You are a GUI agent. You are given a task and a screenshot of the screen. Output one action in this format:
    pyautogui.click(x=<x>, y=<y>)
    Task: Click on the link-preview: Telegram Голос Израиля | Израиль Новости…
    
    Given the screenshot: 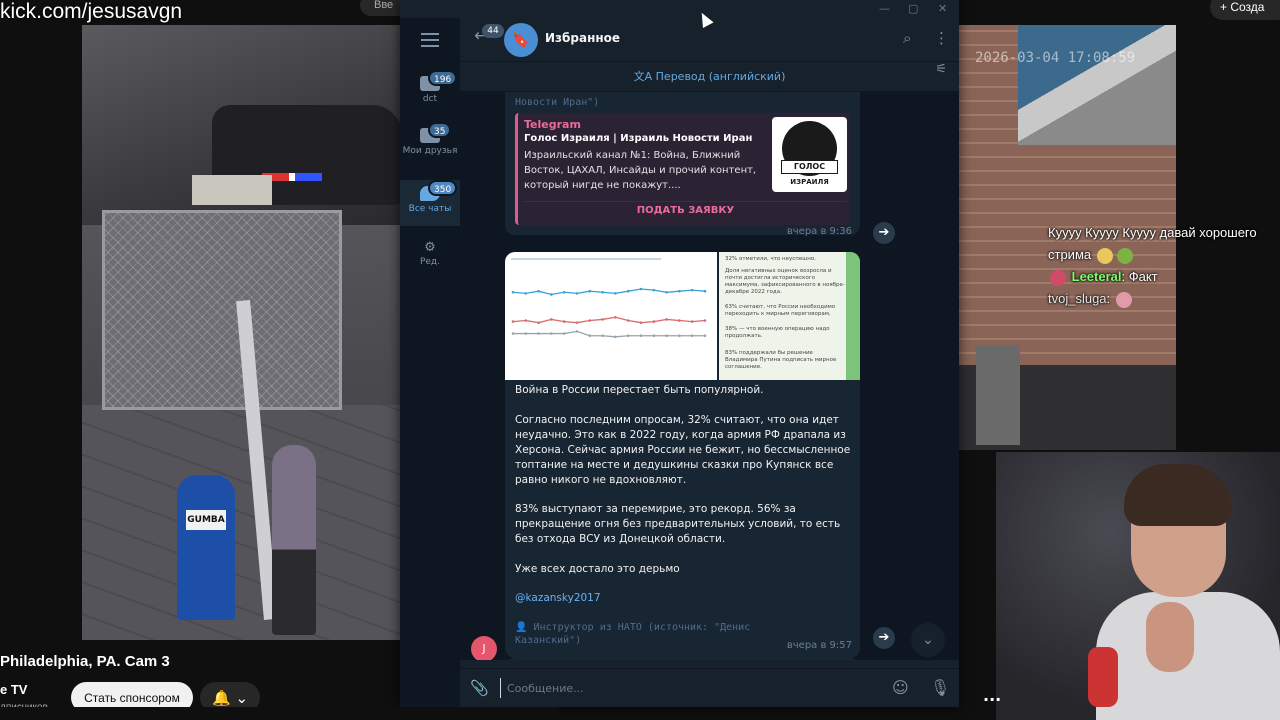 What is the action you would take?
    pyautogui.click(x=682, y=169)
    